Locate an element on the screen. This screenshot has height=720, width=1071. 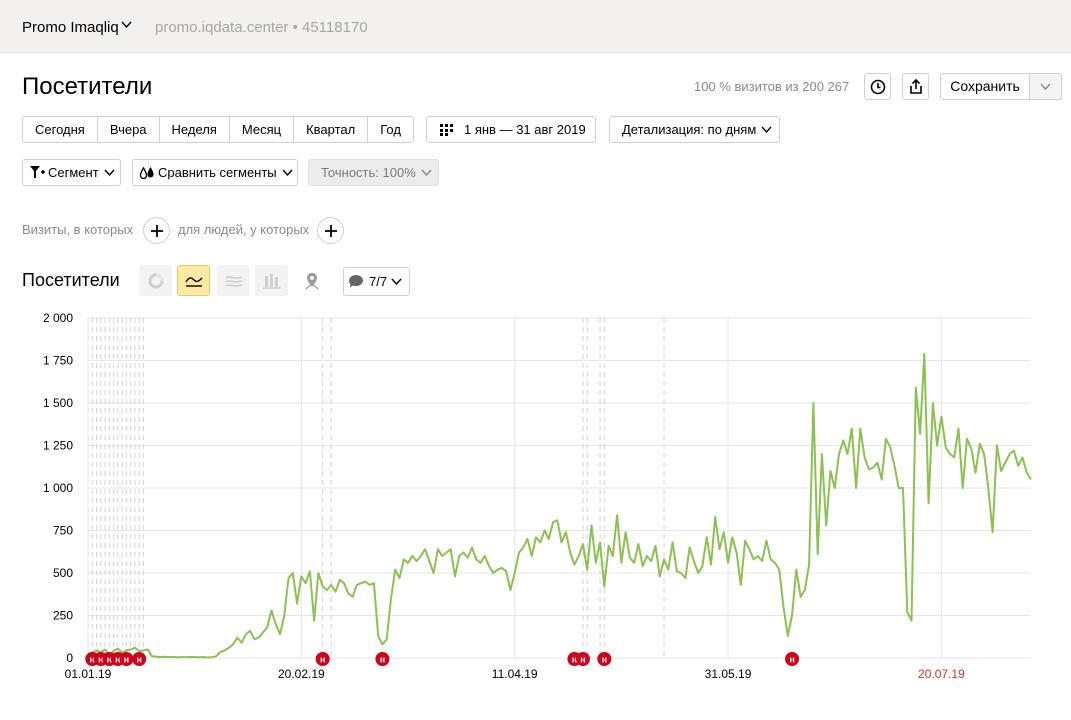
area-chart-view-button is located at coordinates (233, 280).